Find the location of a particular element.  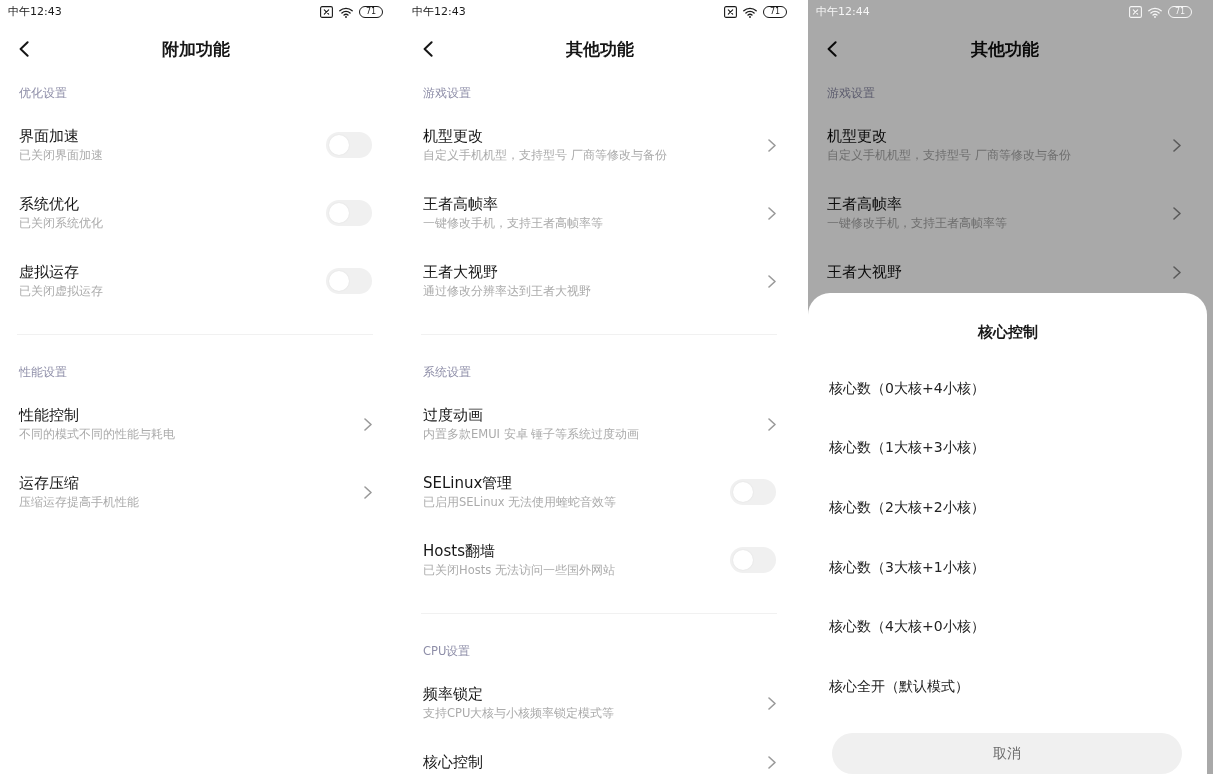

setting-title: 性能控制 is located at coordinates (49, 415).